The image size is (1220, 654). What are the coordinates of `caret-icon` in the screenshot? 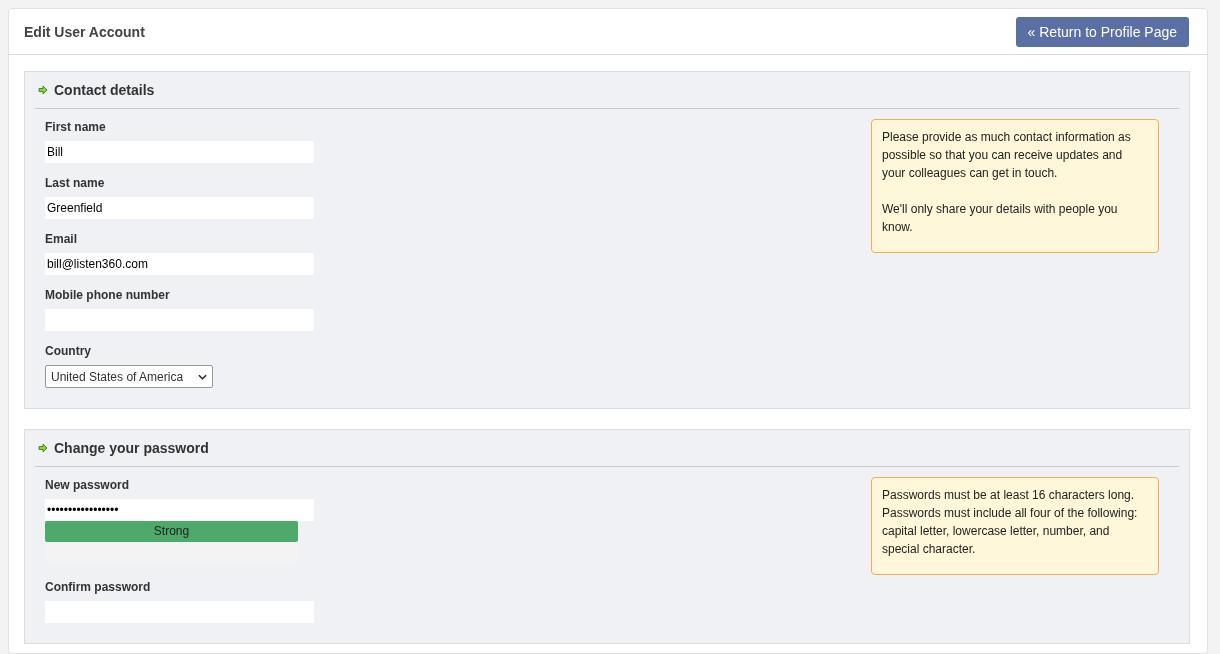 It's located at (202, 376).